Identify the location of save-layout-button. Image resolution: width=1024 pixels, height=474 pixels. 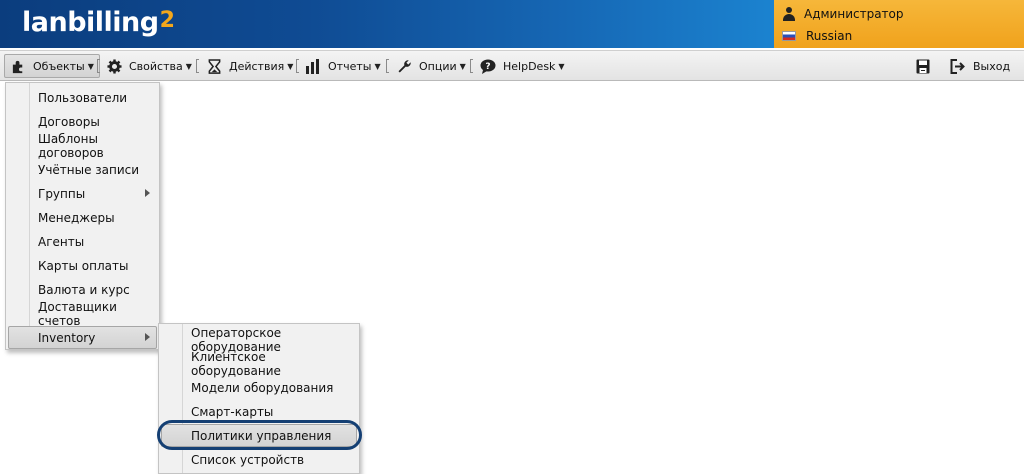
(923, 66).